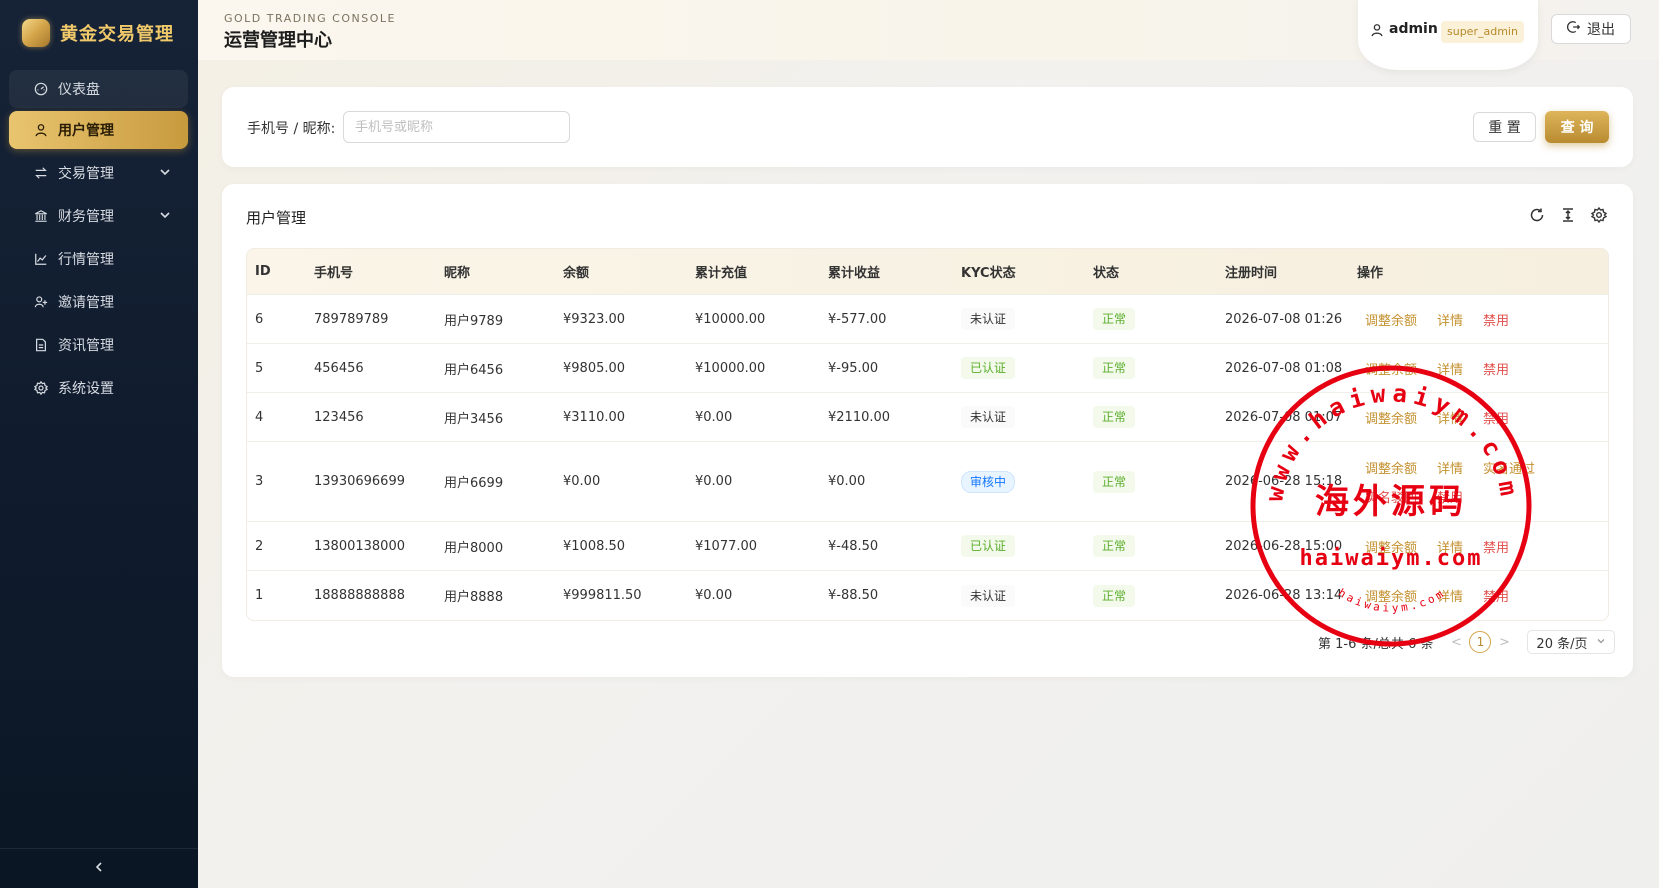 The width and height of the screenshot is (1659, 888). Describe the element at coordinates (263, 271) in the screenshot. I see `column-header-id: ID` at that location.